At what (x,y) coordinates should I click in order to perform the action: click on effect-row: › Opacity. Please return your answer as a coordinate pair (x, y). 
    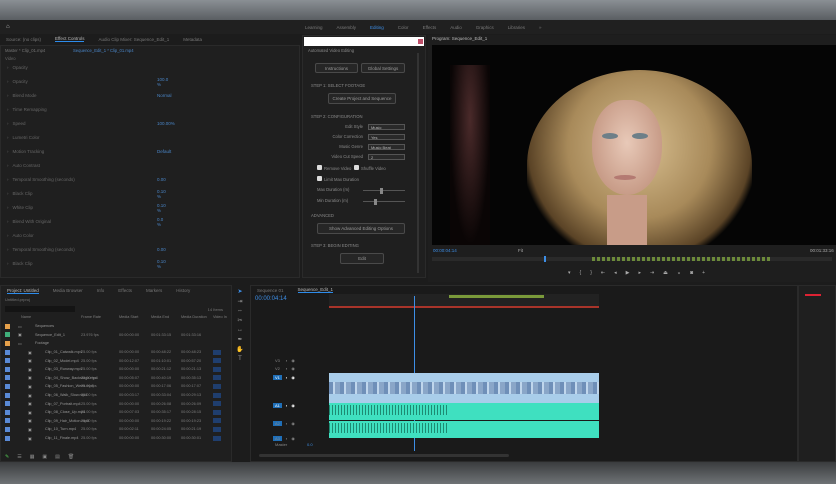
    Looking at the image, I should click on (17, 67).